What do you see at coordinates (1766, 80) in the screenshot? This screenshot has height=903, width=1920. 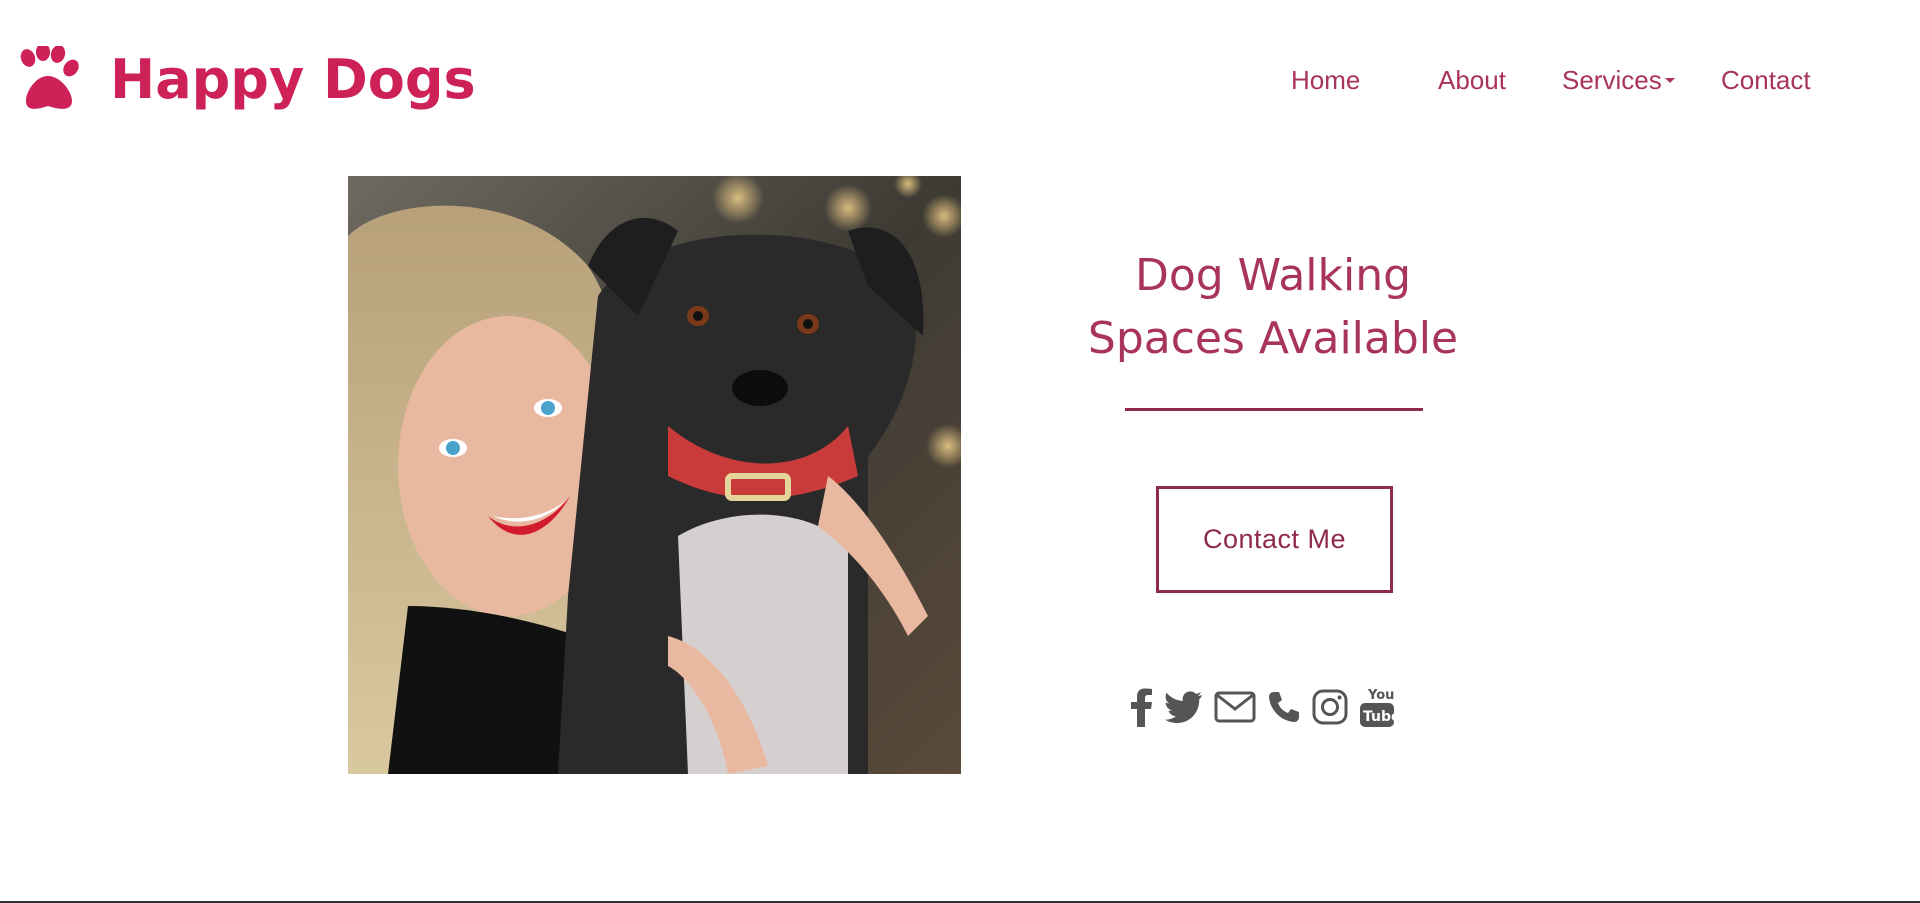 I see `nav-contact: Contact` at bounding box center [1766, 80].